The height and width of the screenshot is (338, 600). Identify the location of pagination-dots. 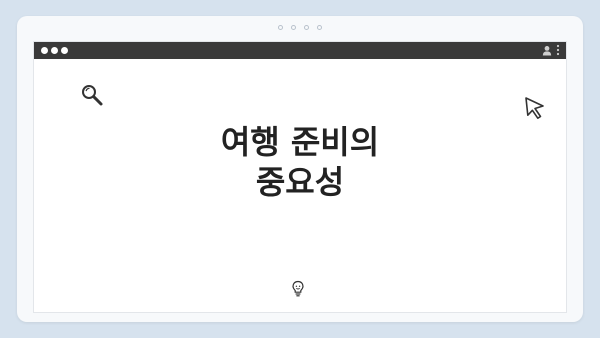
(300, 27).